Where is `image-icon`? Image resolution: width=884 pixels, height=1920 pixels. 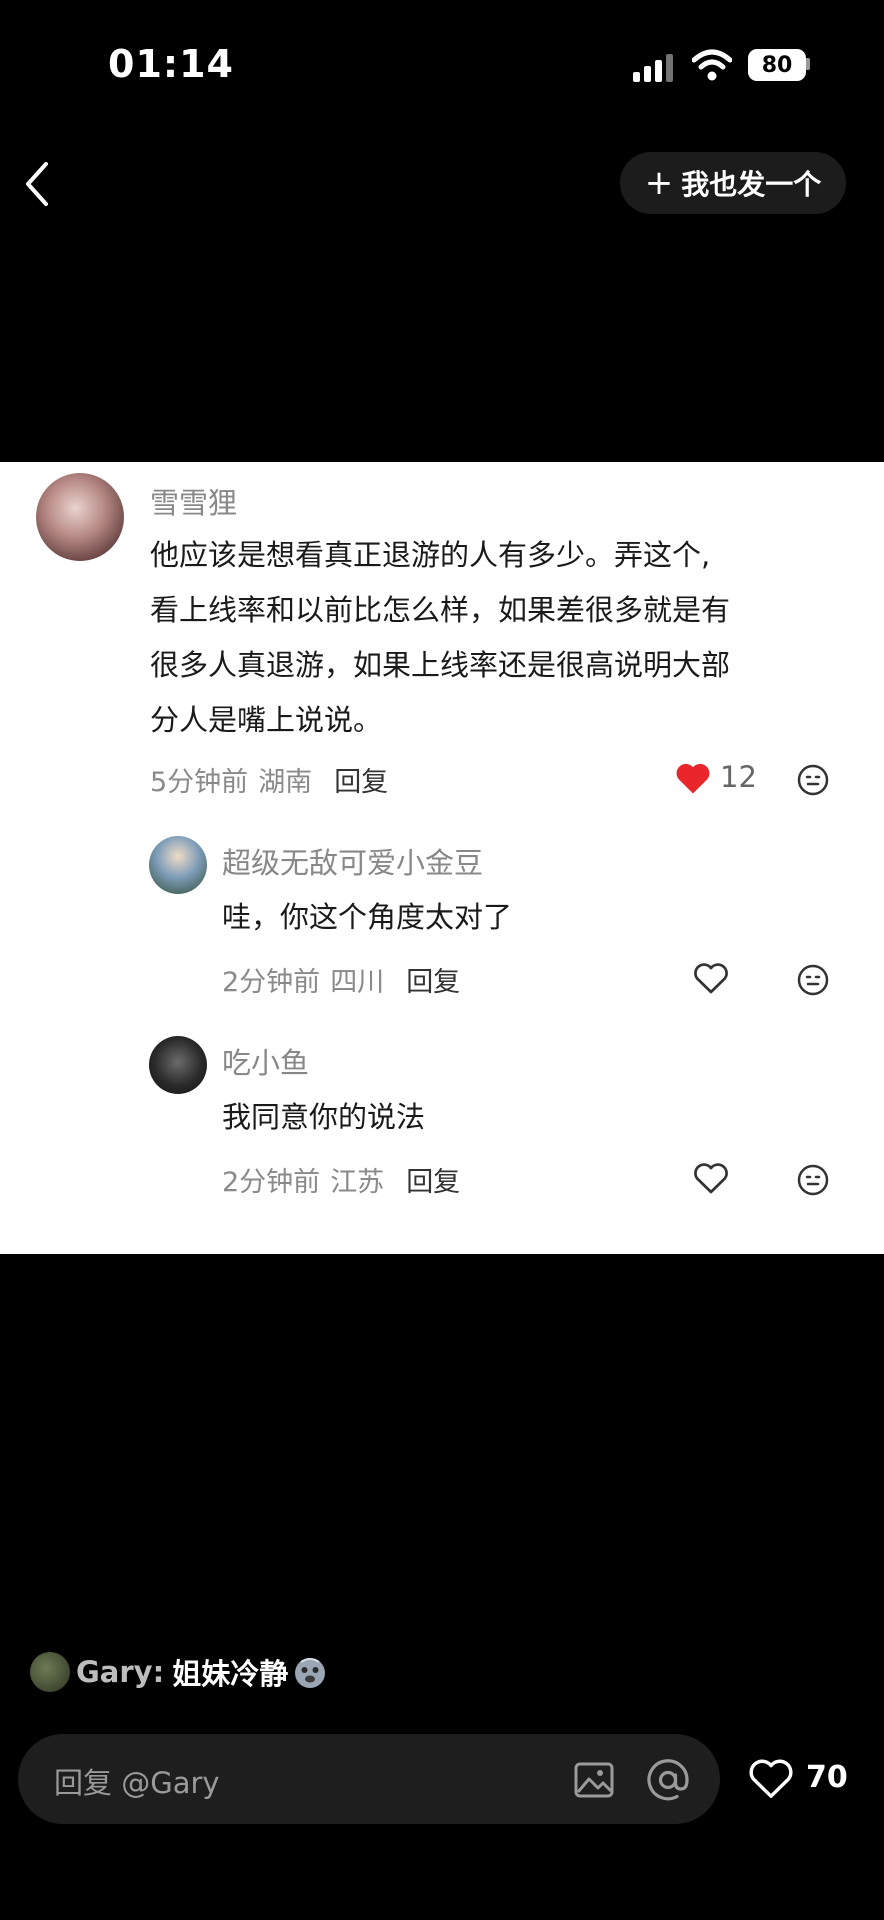
image-icon is located at coordinates (594, 1780).